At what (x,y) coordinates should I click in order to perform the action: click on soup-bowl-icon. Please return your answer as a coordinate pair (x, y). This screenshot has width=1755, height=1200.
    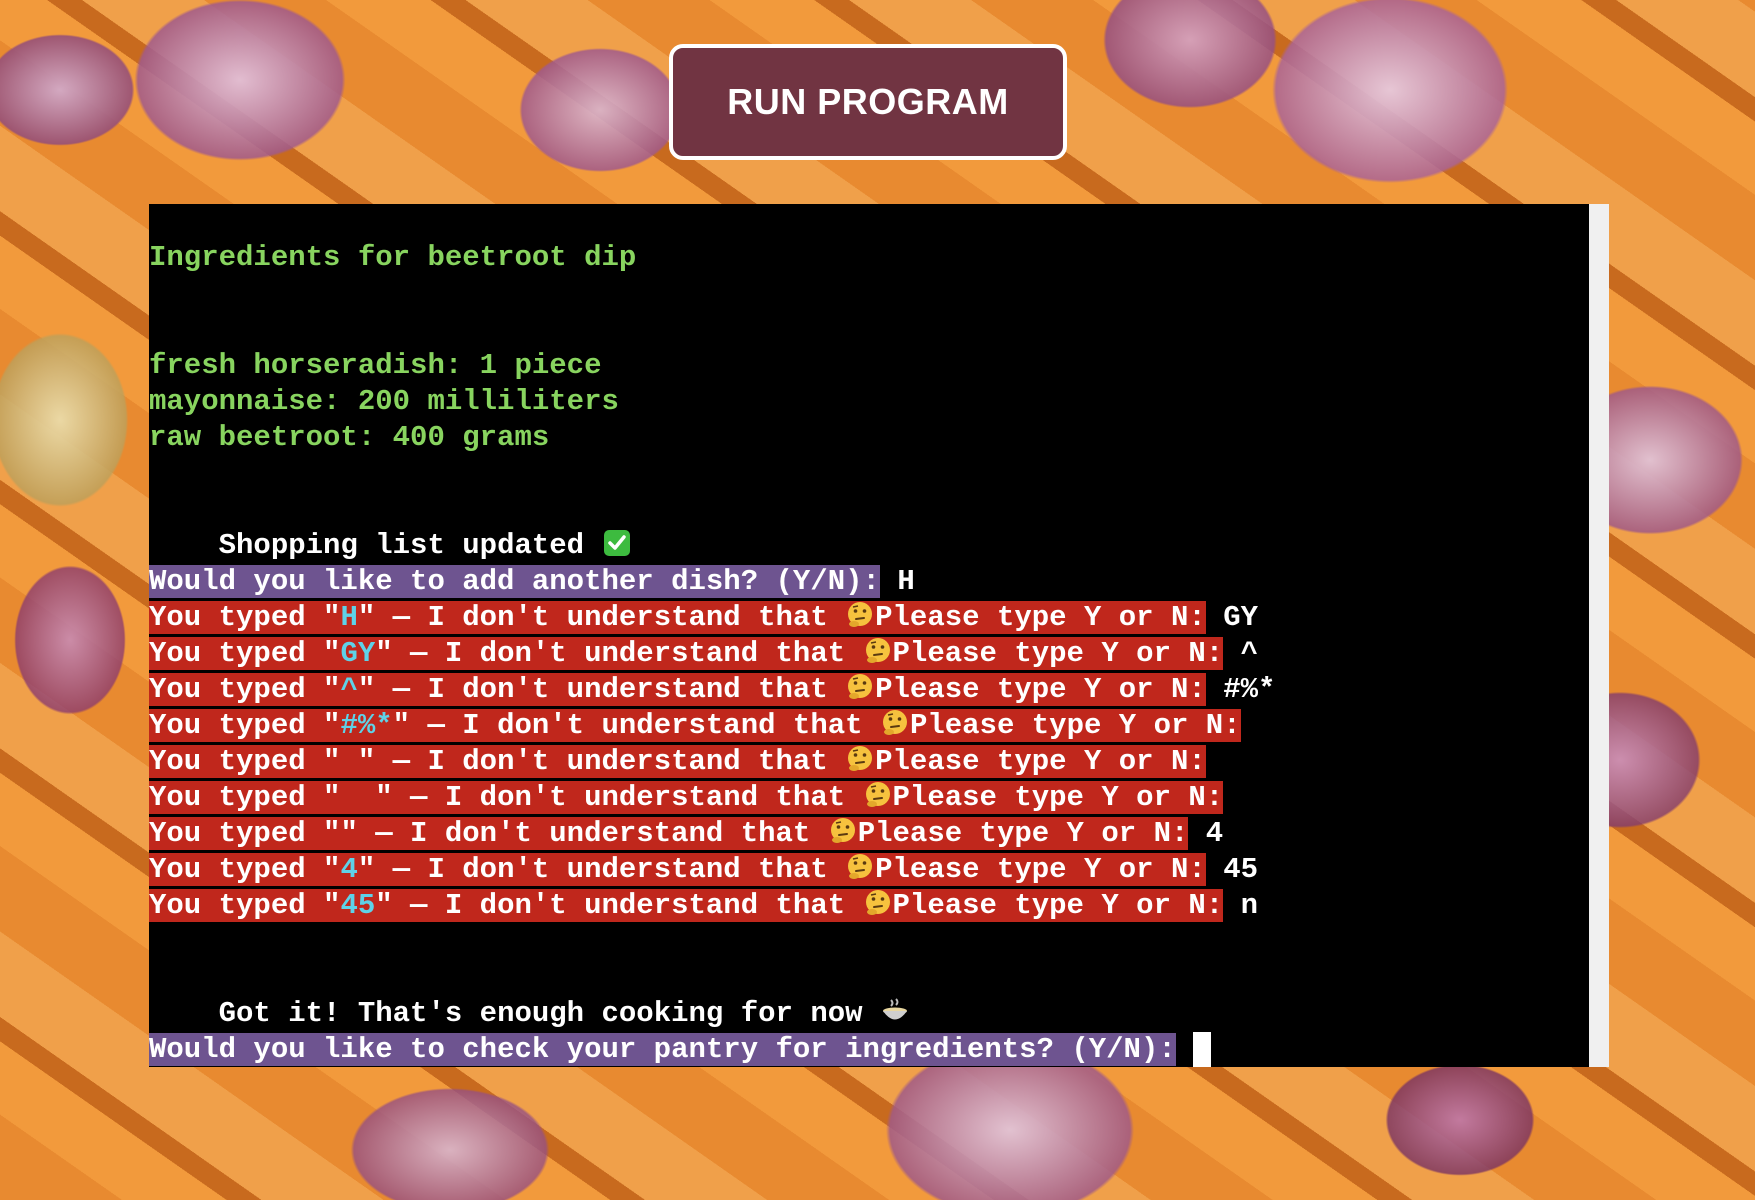
    Looking at the image, I should click on (894, 1009).